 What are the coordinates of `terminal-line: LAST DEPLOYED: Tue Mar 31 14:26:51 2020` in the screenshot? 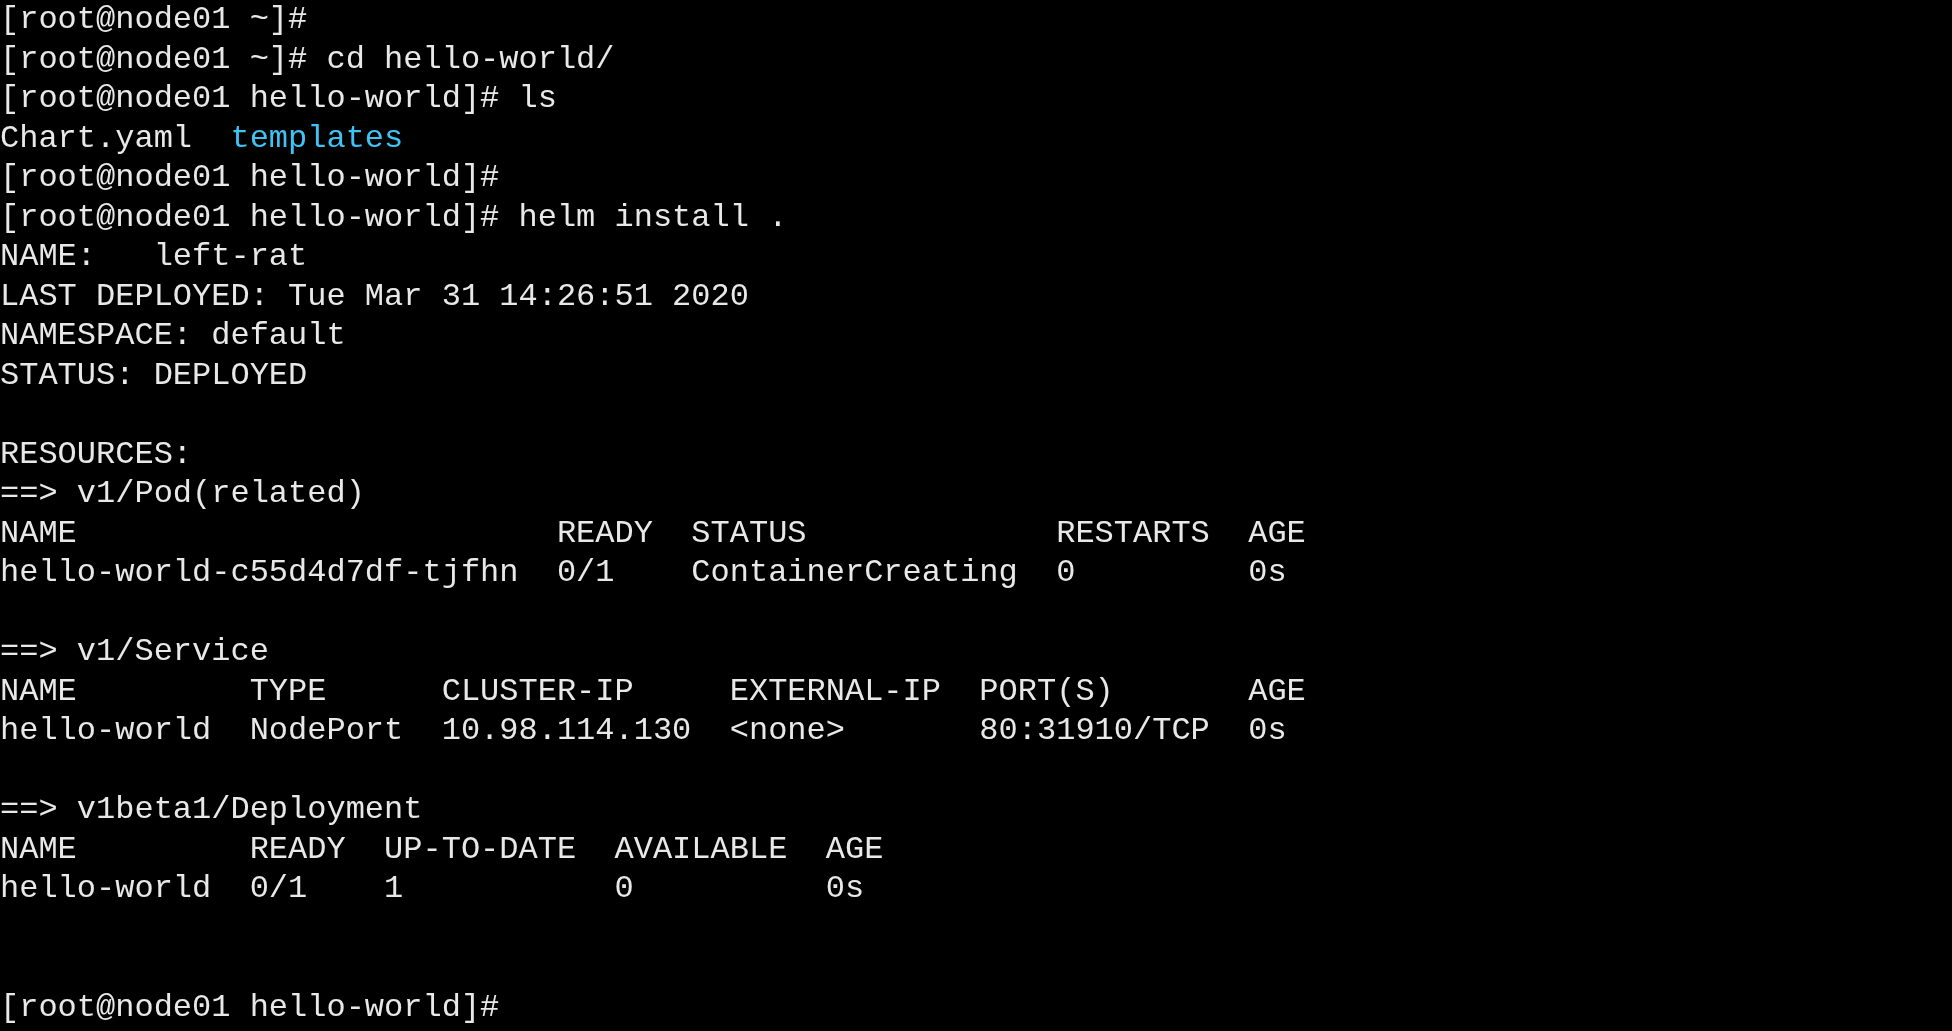 It's located at (374, 296).